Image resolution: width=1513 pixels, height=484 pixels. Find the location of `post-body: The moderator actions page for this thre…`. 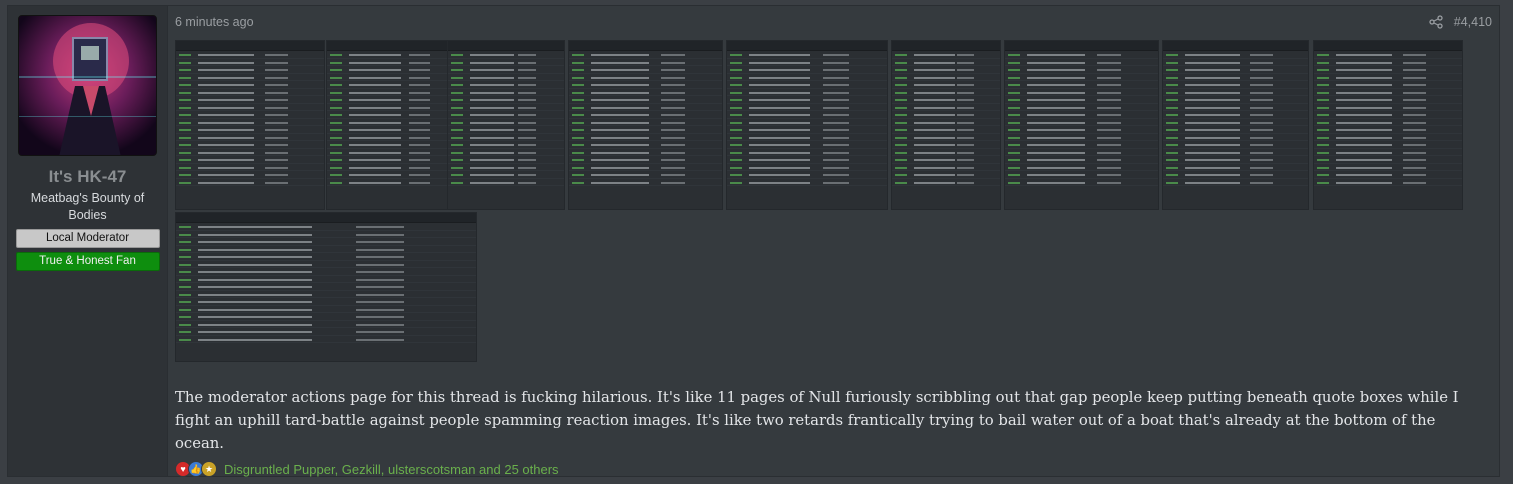

post-body: The moderator actions page for this thre… is located at coordinates (817, 420).